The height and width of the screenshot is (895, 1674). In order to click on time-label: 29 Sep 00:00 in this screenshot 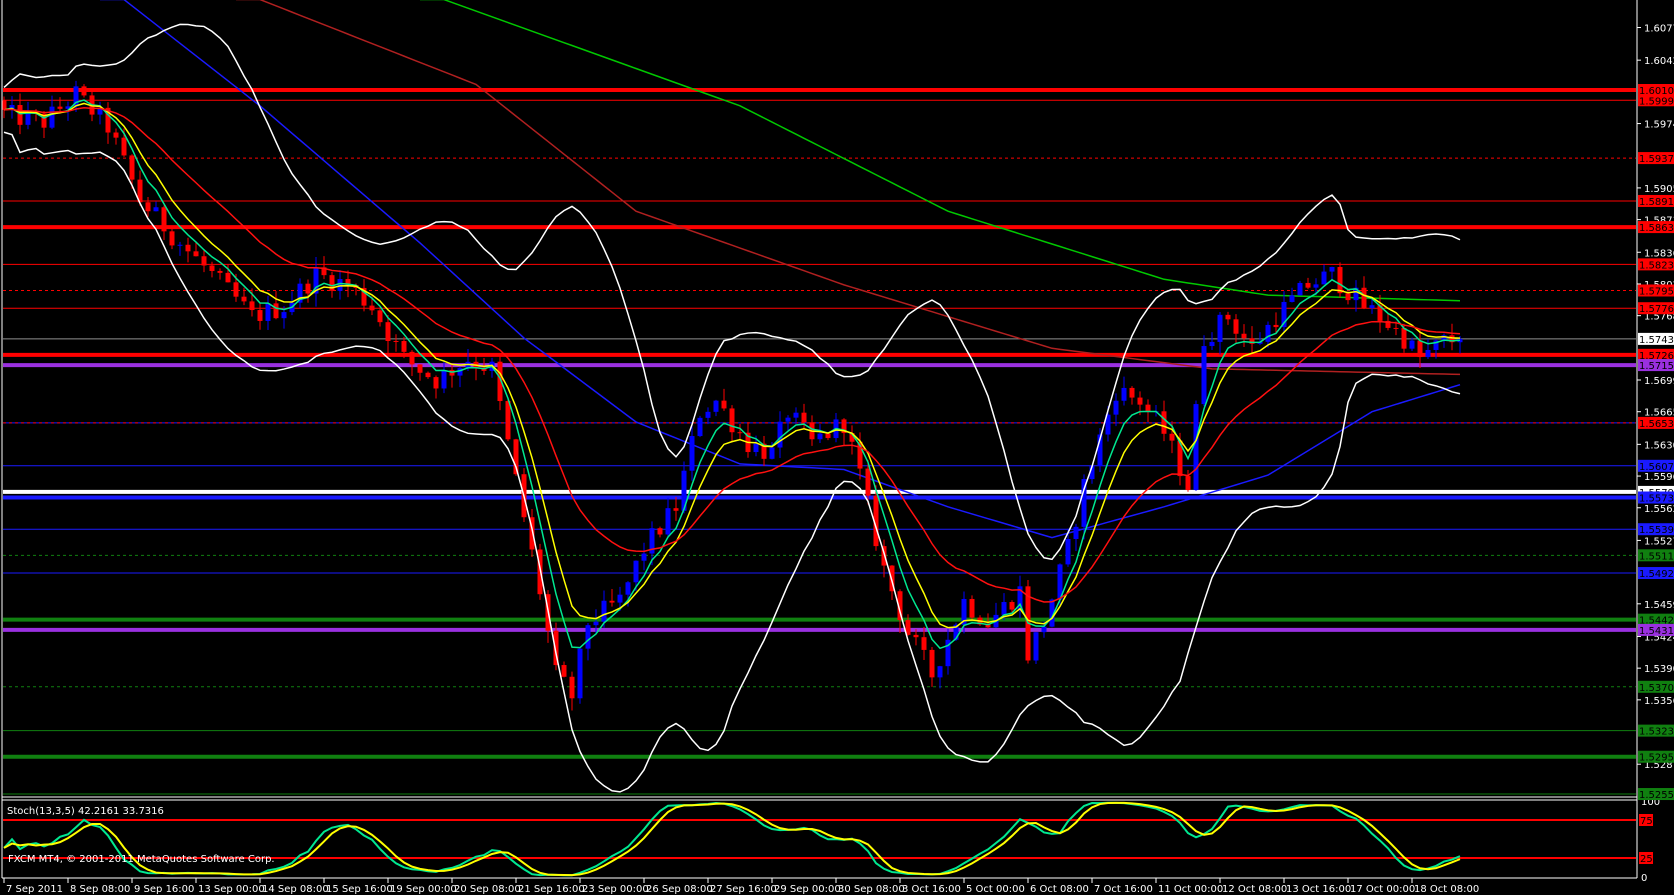, I will do `click(807, 889)`.